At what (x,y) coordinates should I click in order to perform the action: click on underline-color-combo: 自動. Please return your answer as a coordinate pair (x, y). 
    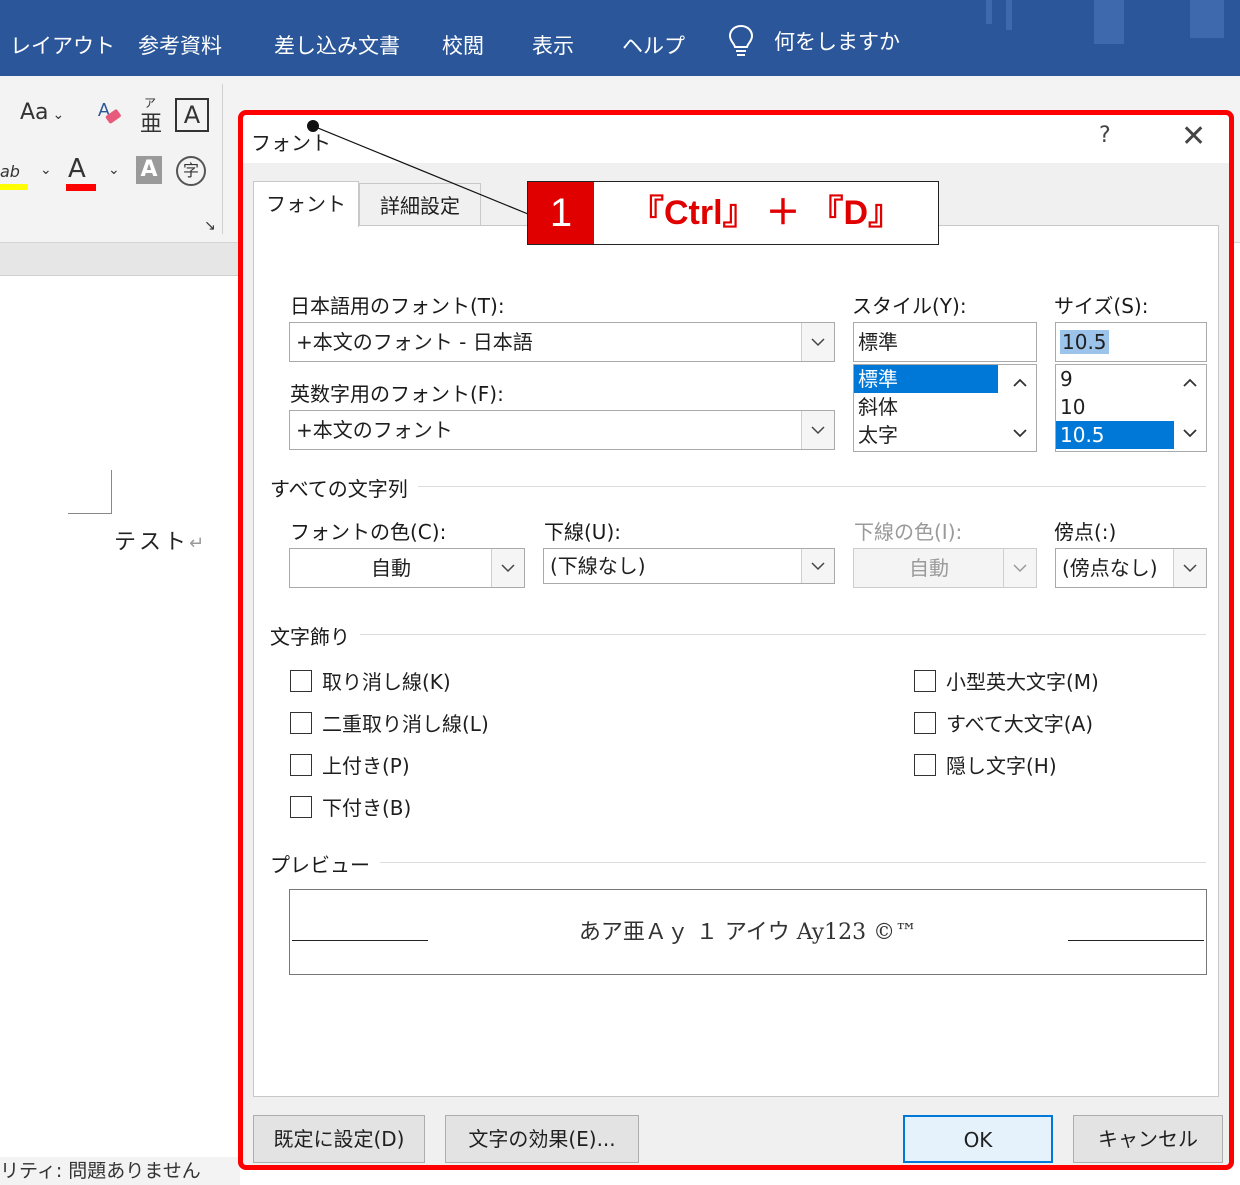
    Looking at the image, I should click on (945, 568).